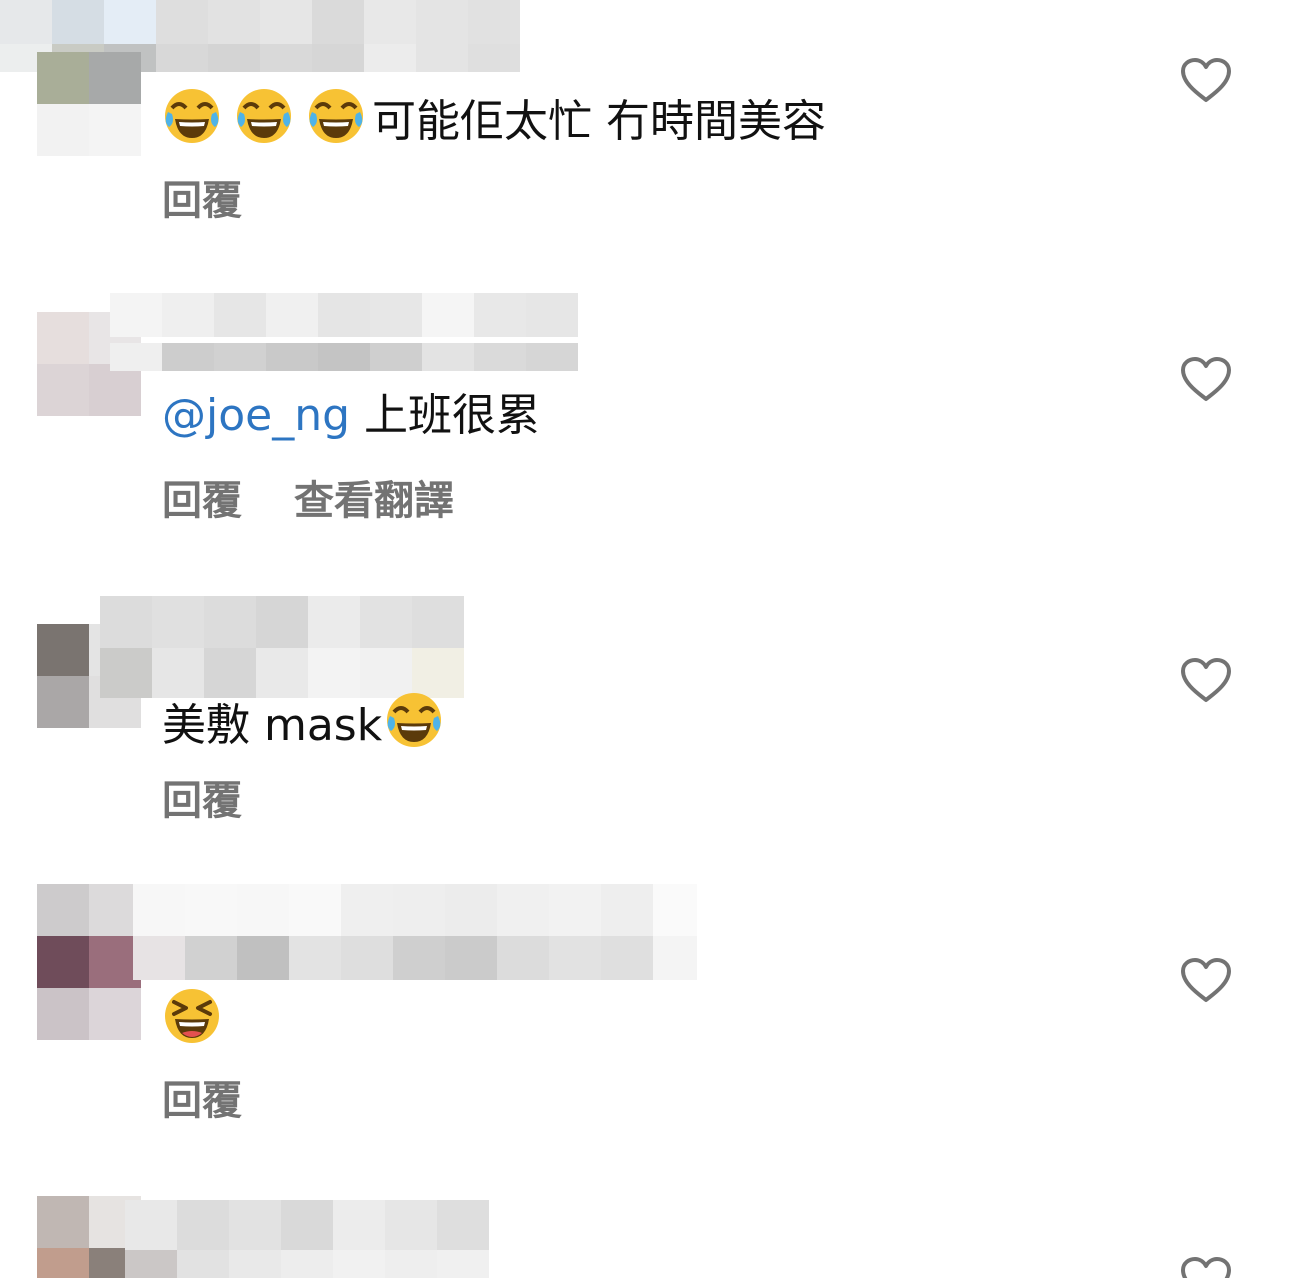 This screenshot has width=1290, height=1278. Describe the element at coordinates (256, 415) in the screenshot. I see `mention-link: @joe_ng` at that location.